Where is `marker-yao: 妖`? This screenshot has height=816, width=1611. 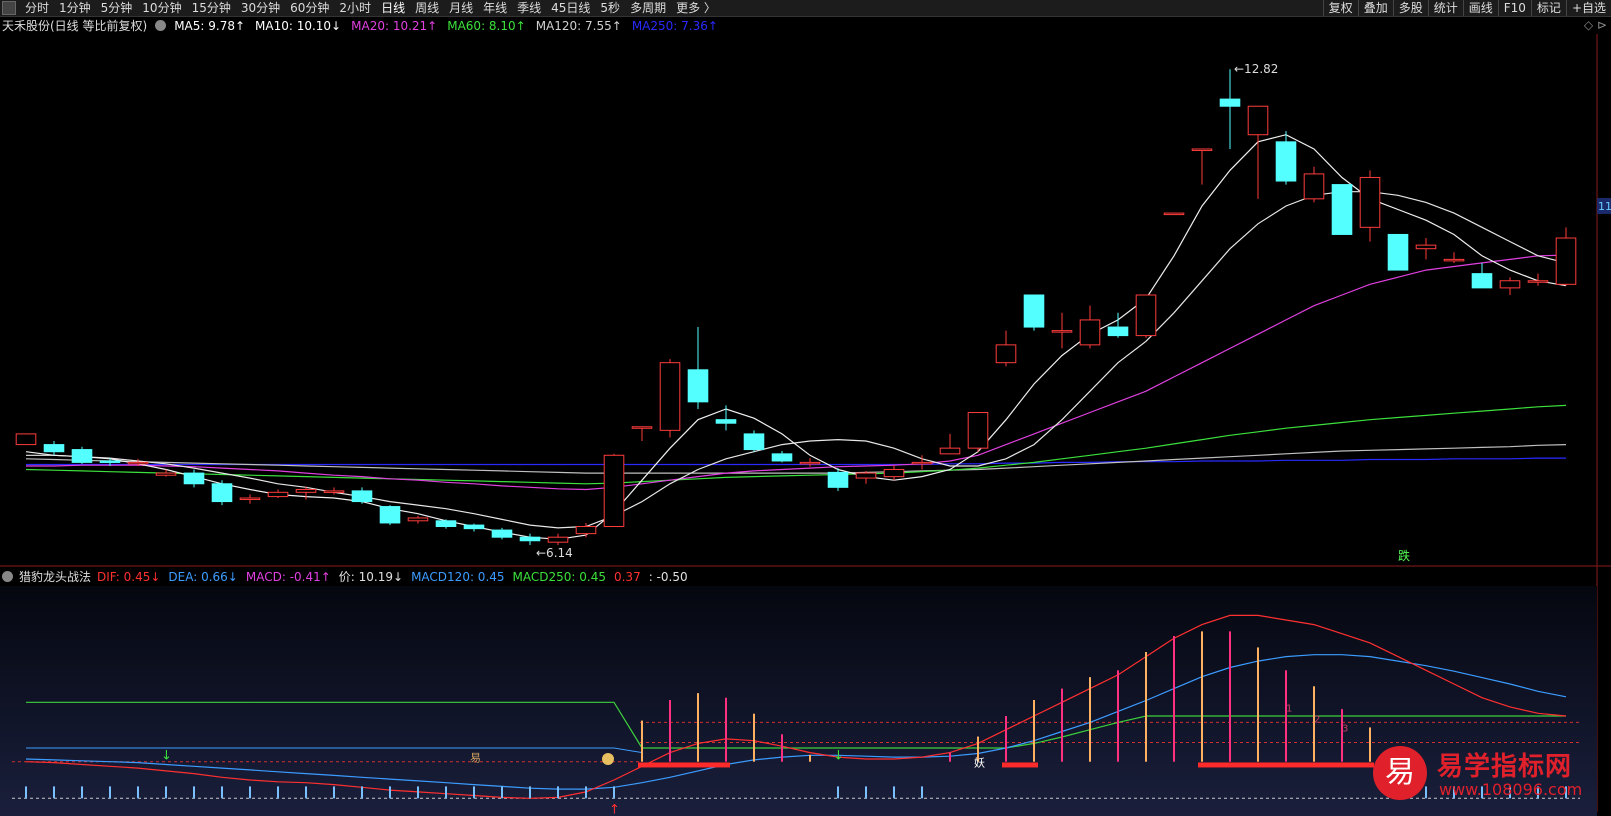 marker-yao: 妖 is located at coordinates (979, 762).